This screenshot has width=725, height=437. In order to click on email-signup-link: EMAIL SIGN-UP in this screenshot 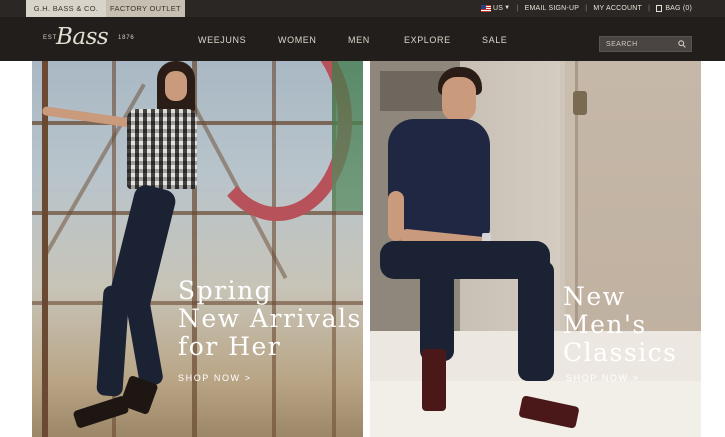, I will do `click(552, 8)`.